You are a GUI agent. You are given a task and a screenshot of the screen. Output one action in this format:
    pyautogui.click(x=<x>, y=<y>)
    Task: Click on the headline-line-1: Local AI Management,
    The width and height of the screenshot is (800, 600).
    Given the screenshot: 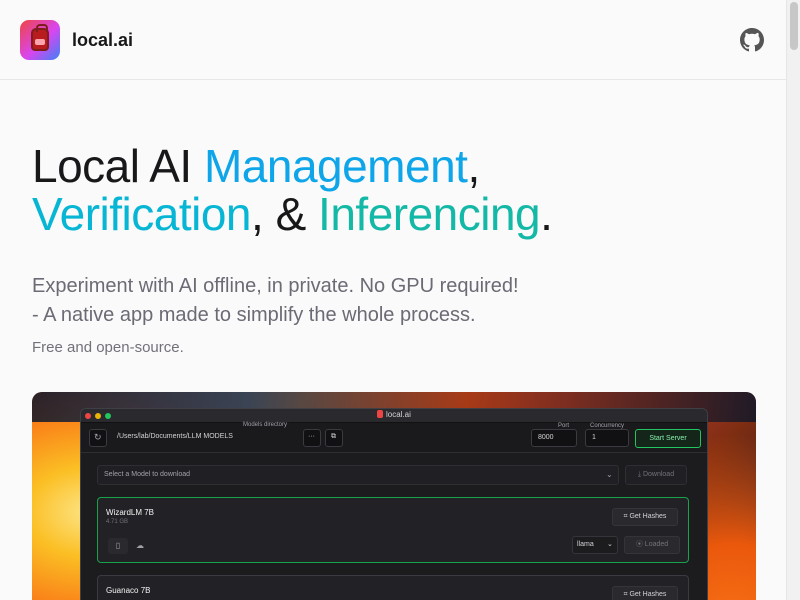 What is the action you would take?
    pyautogui.click(x=292, y=166)
    